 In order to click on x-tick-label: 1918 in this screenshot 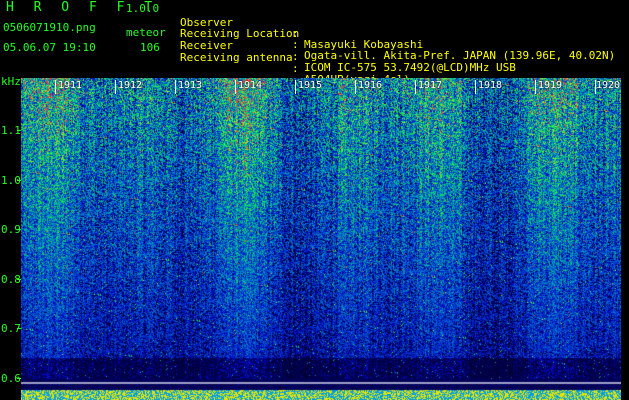, I will do `click(490, 85)`.